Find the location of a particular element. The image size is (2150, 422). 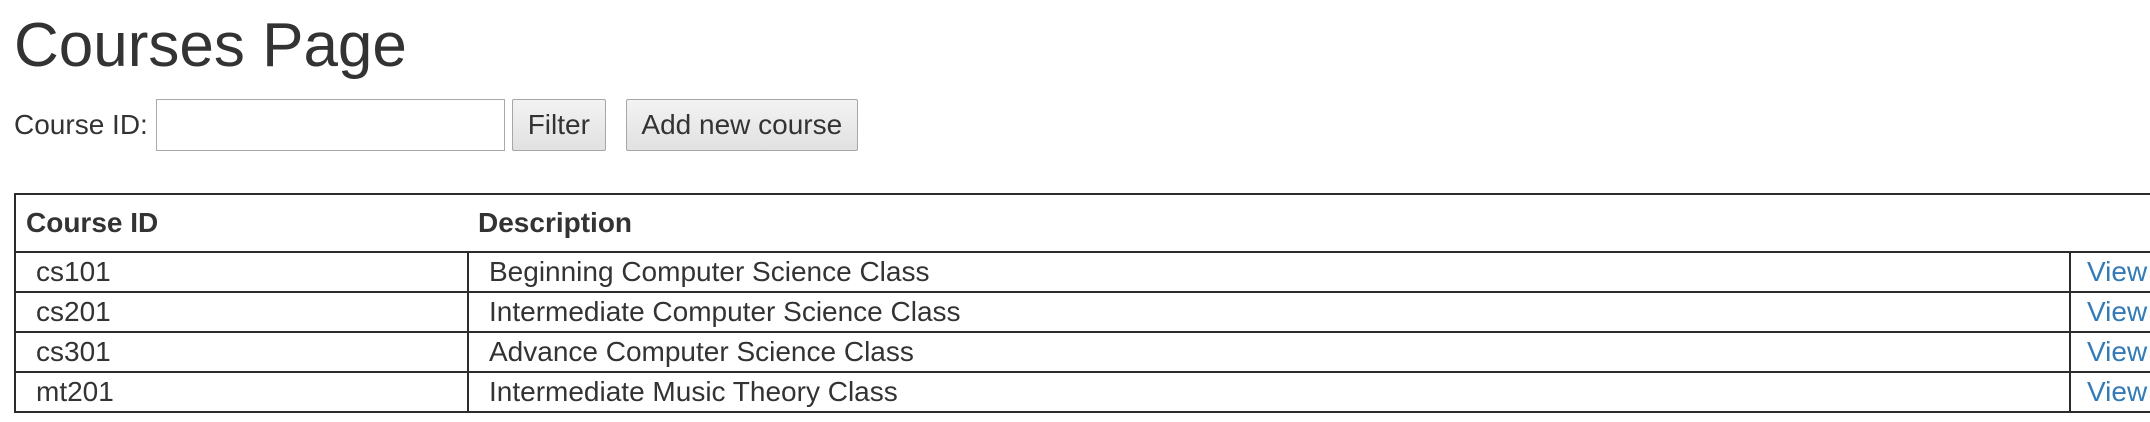

course-id-cell: cs201 is located at coordinates (241, 312).